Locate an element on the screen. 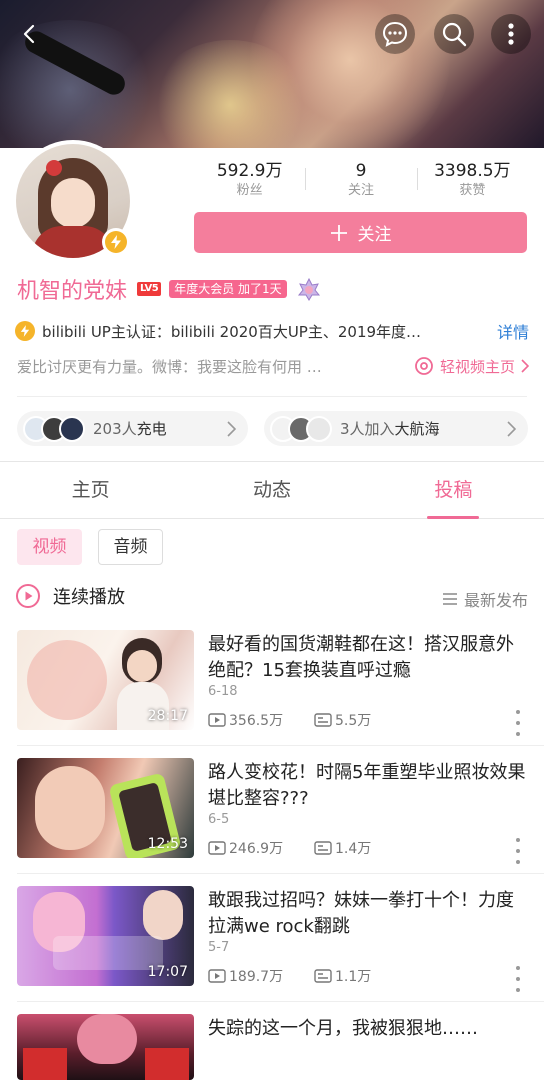 This screenshot has width=544, height=1080. tab-home: 主页 is located at coordinates (90, 490).